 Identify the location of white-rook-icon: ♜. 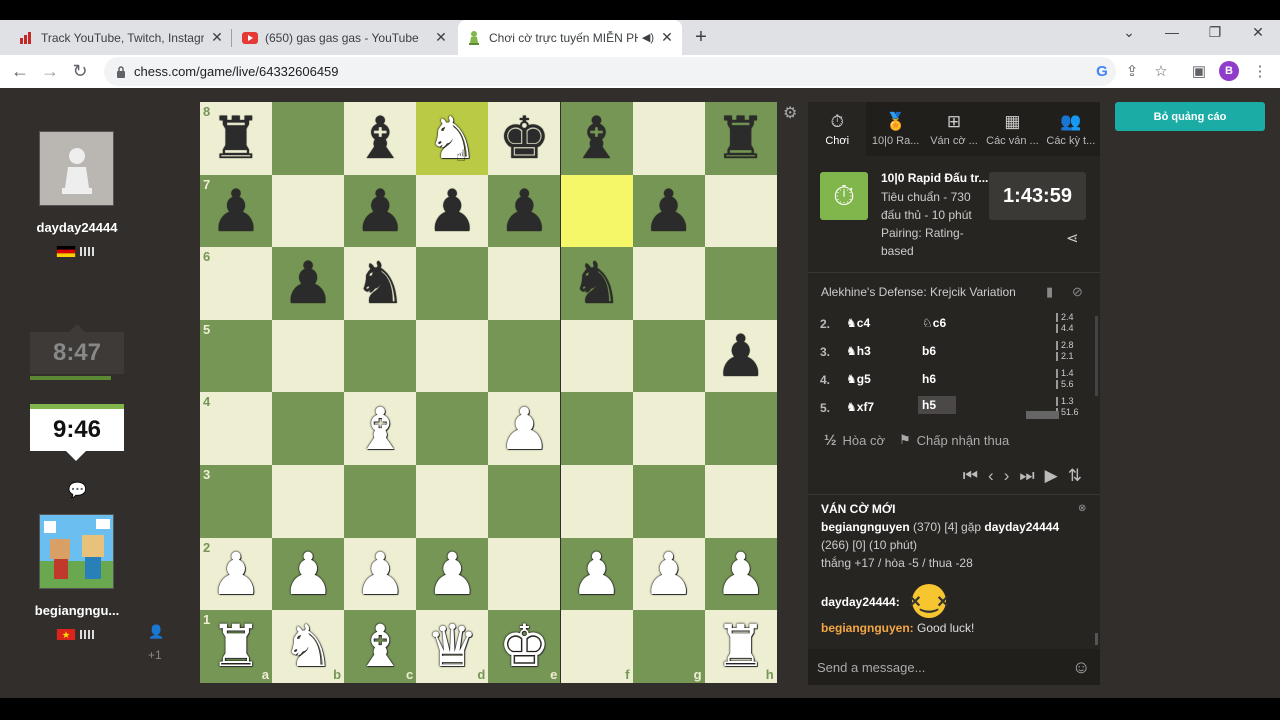
(741, 646).